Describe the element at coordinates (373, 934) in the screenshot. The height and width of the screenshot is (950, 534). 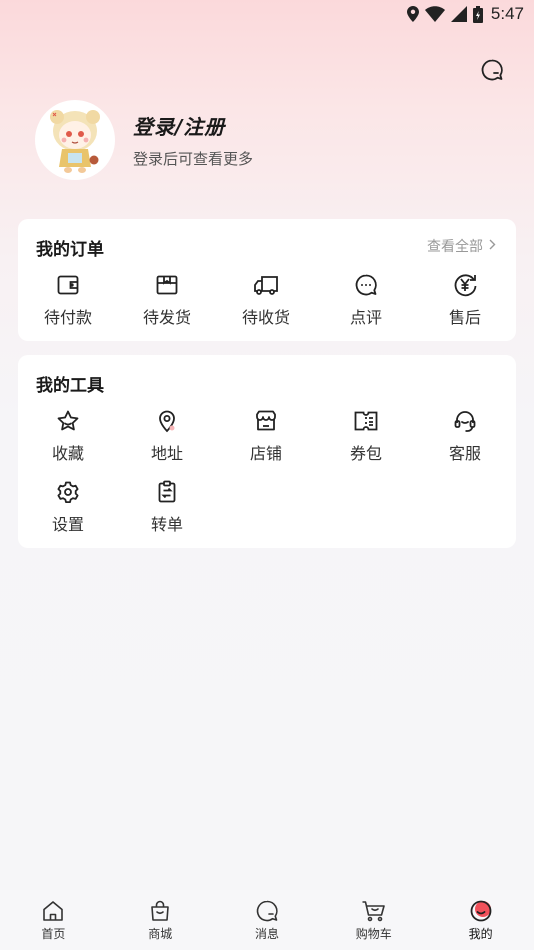
I see `tab-label: 购物车` at that location.